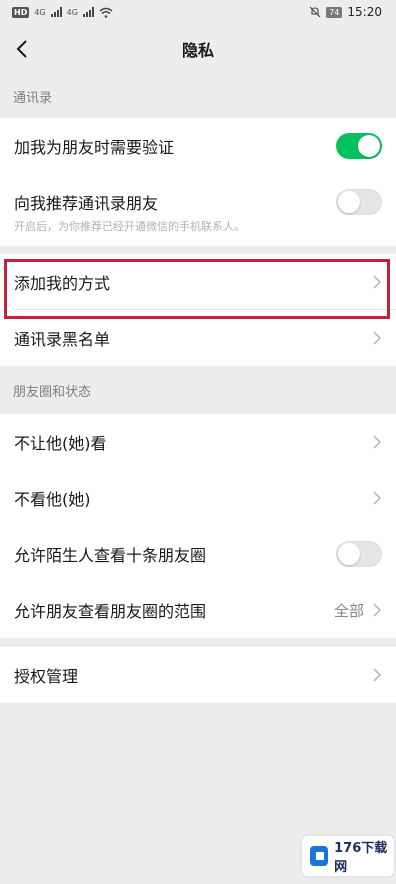 This screenshot has width=396, height=884. Describe the element at coordinates (198, 202) in the screenshot. I see `recommend-contacts-row: 向我推荐通讯录朋友` at that location.